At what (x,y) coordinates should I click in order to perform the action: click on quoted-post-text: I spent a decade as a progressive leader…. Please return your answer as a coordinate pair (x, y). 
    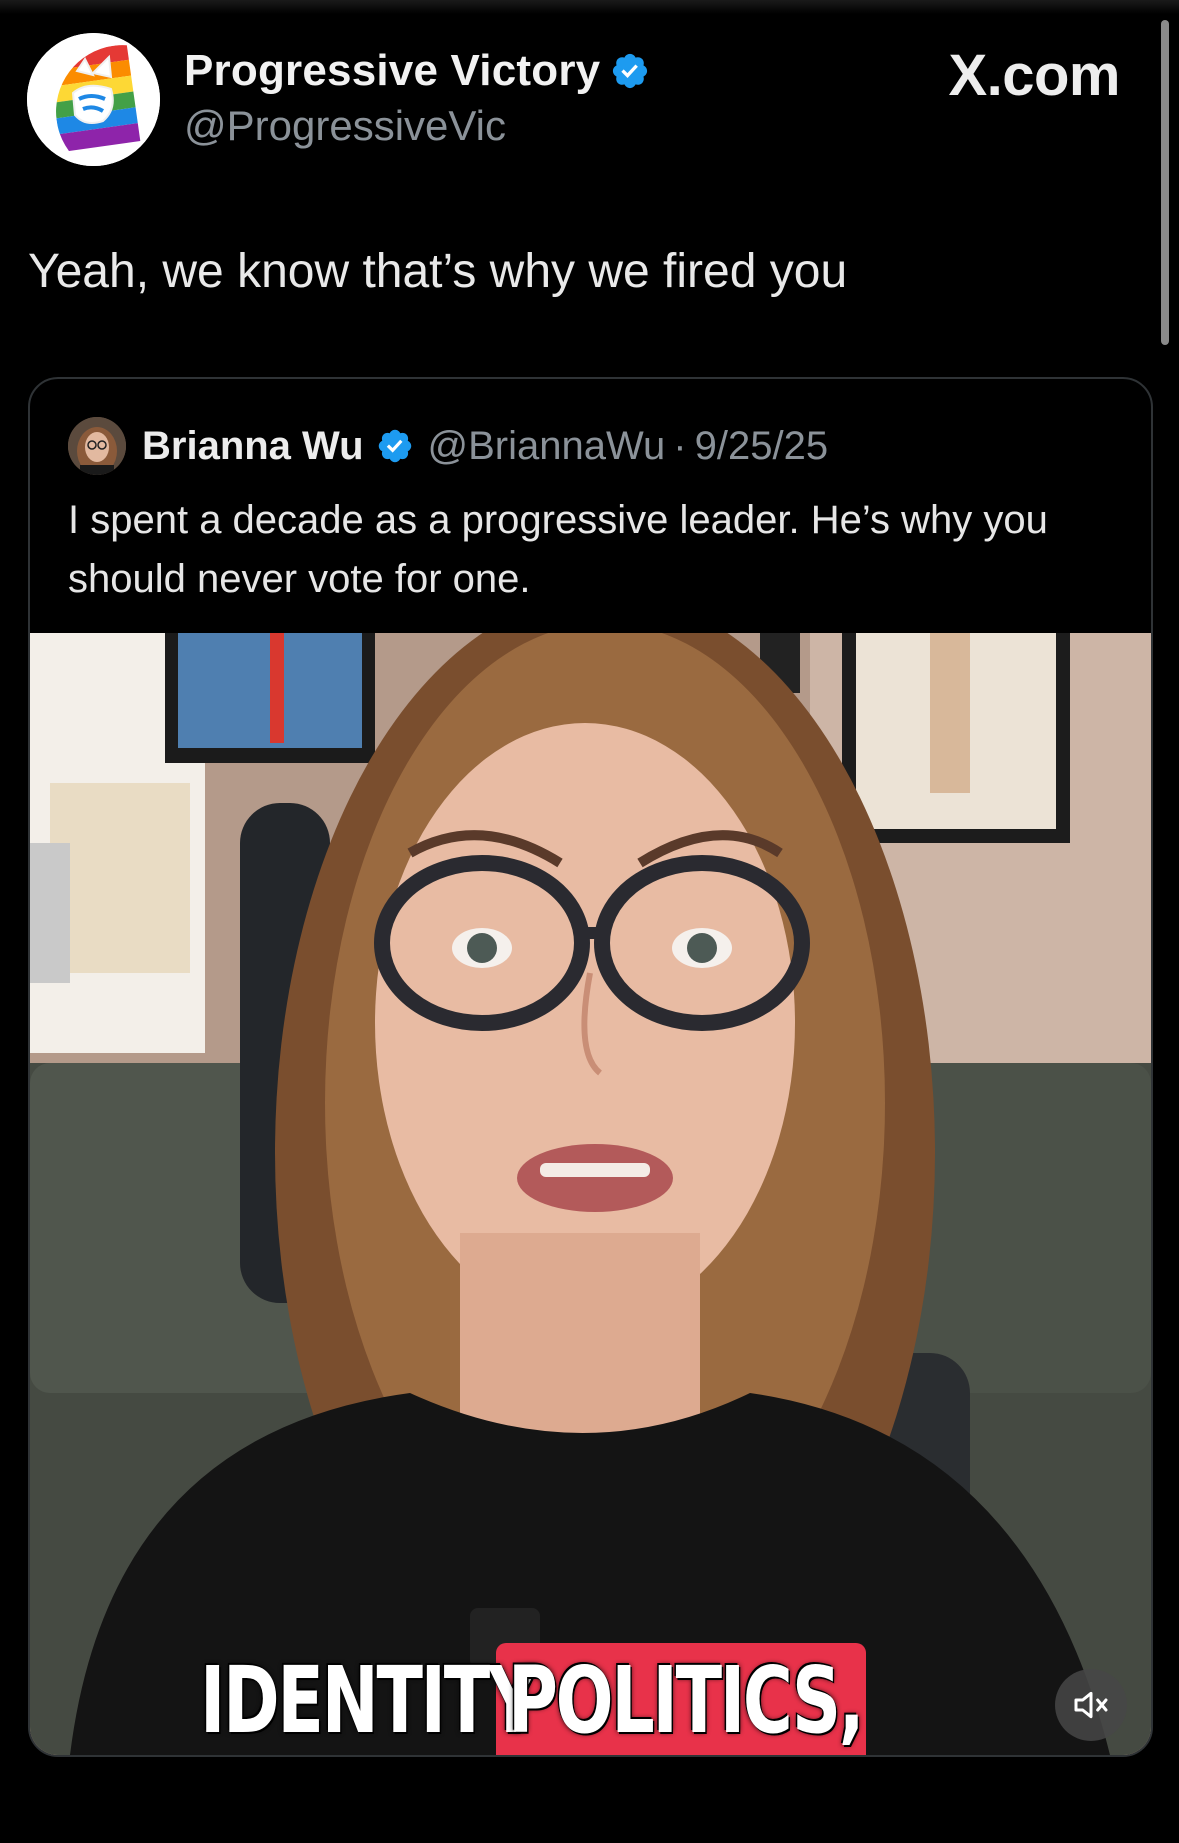
    Looking at the image, I should click on (558, 549).